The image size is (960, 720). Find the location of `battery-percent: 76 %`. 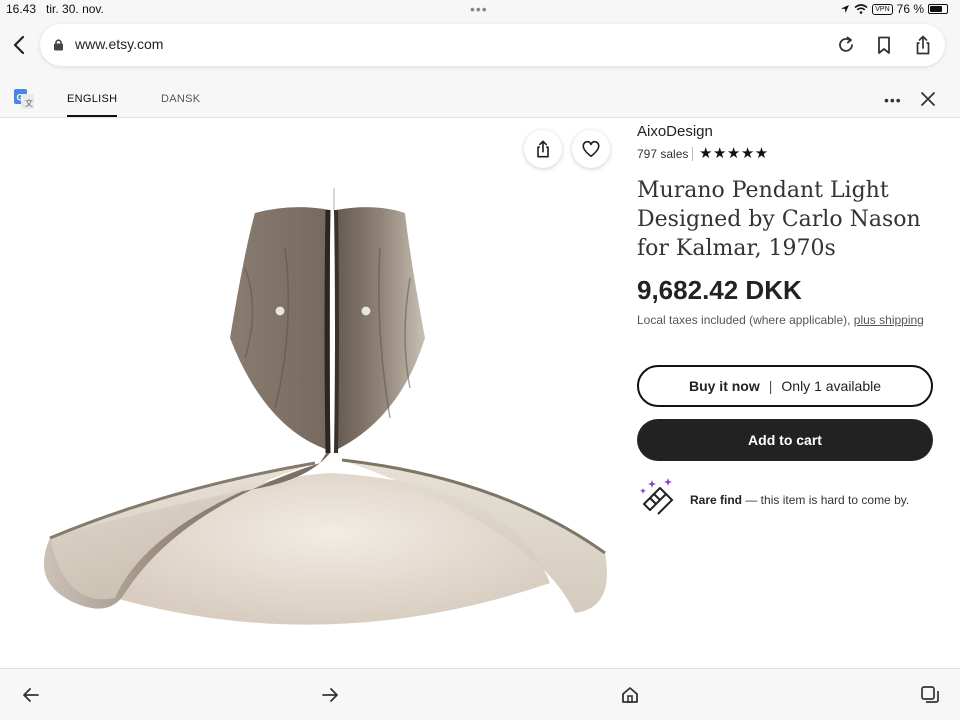

battery-percent: 76 % is located at coordinates (910, 9).